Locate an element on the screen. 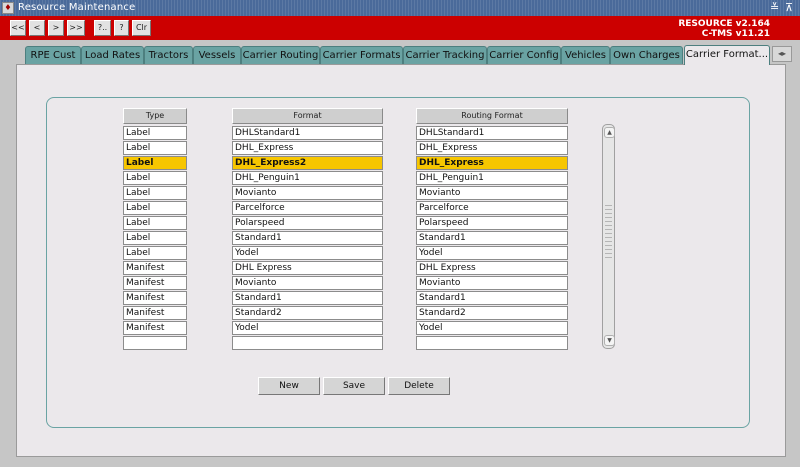 The height and width of the screenshot is (467, 800). tab-carrier-tracking: Carrier Tracking is located at coordinates (445, 55).